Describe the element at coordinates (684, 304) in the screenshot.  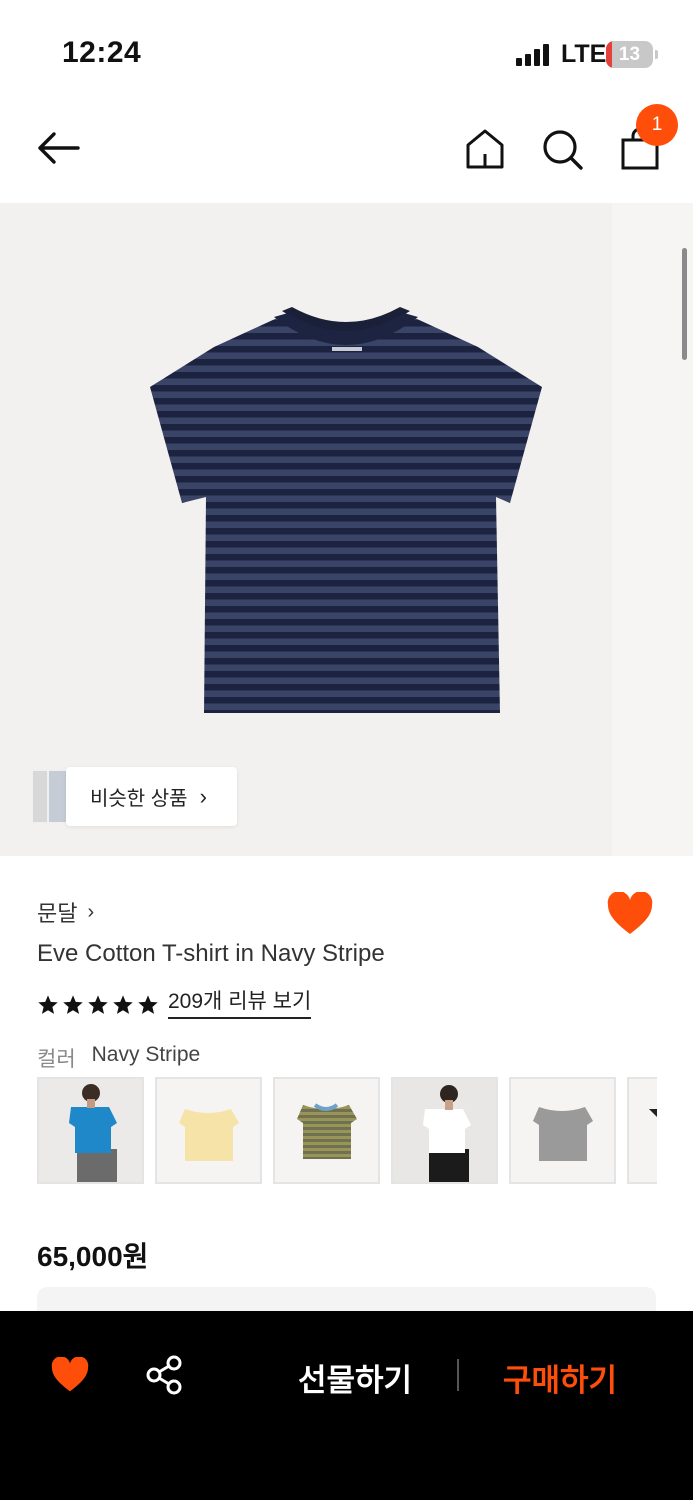
I see `image-scroll-indicator` at that location.